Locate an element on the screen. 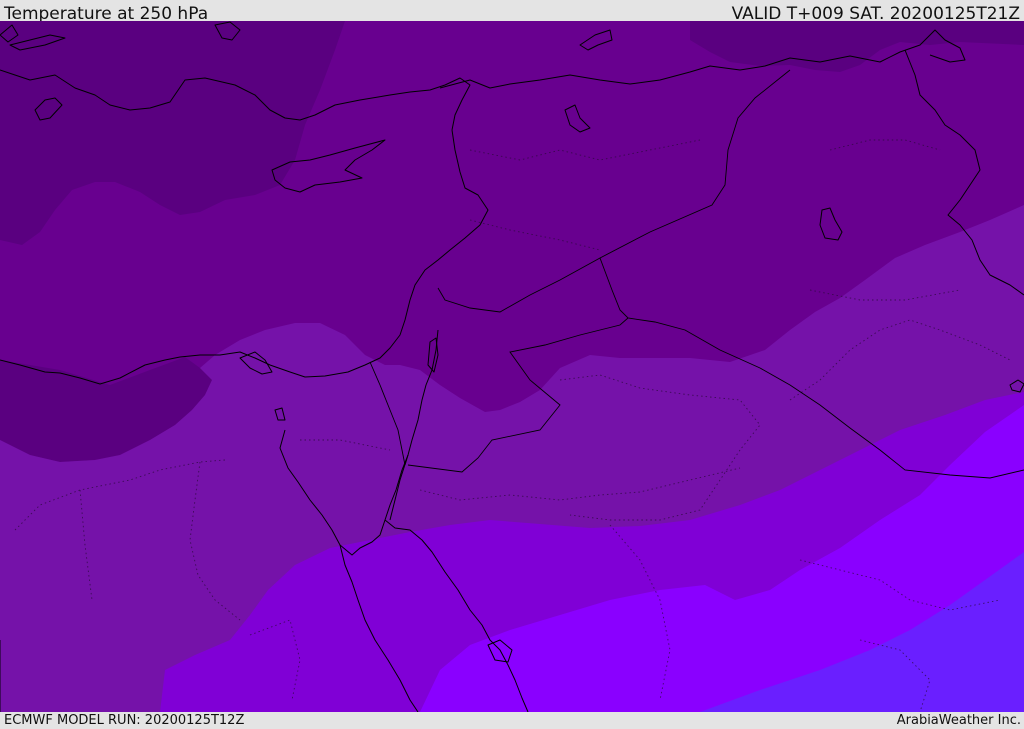 This screenshot has height=729, width=1024. credit-text: ArabiaWeather Inc. is located at coordinates (958, 720).